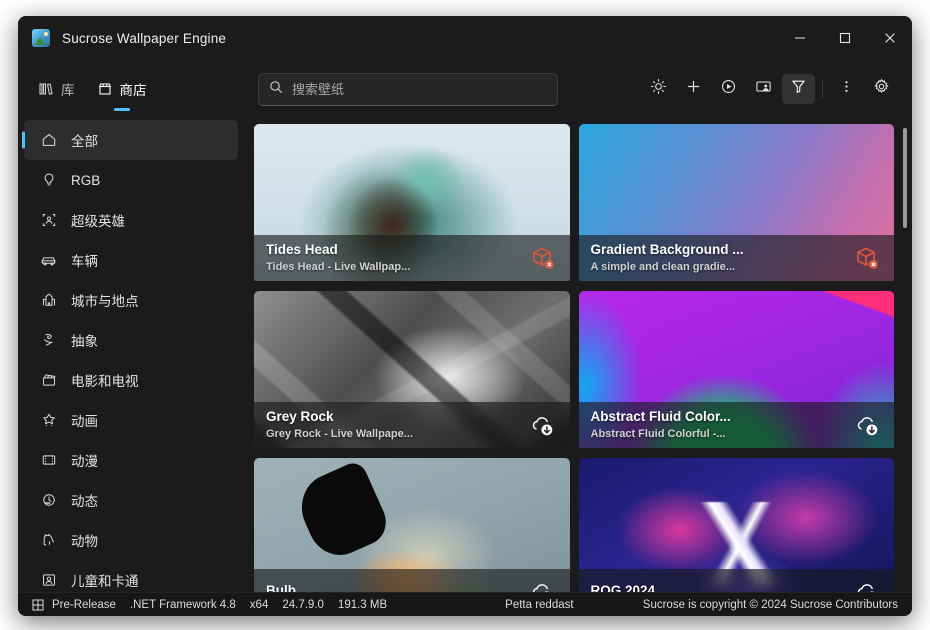 This screenshot has width=930, height=630. I want to click on sidebar-label: 城市与地点, so click(105, 301).